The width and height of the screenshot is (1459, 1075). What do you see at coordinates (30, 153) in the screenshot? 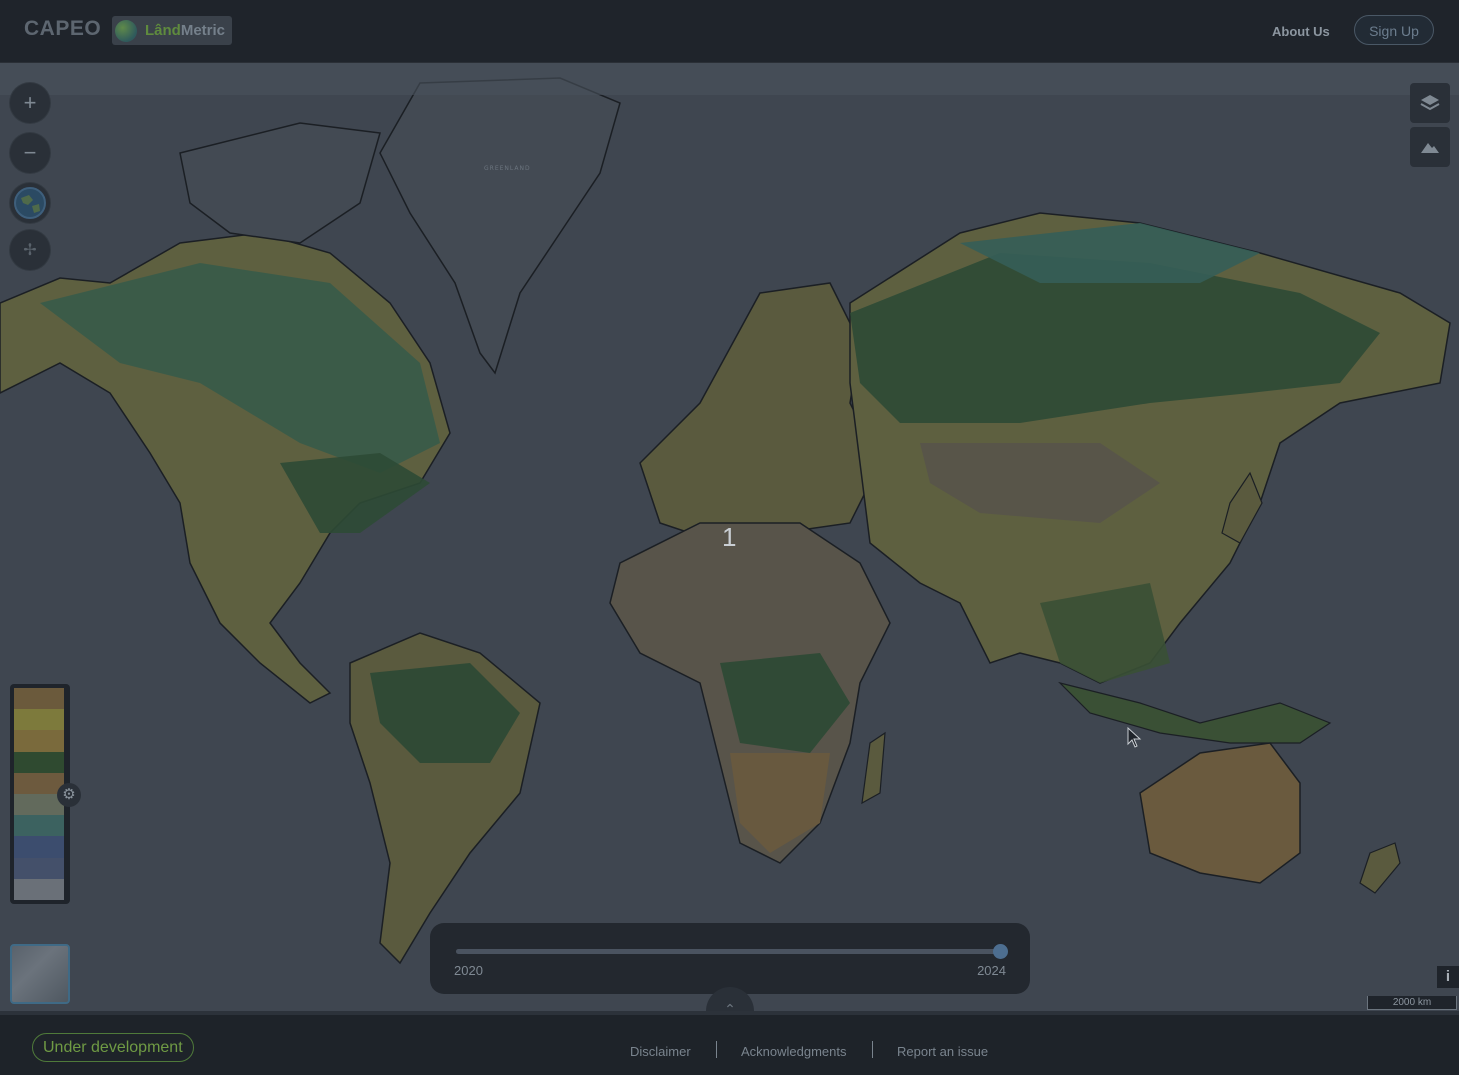
I see `zoom-out-button: −` at bounding box center [30, 153].